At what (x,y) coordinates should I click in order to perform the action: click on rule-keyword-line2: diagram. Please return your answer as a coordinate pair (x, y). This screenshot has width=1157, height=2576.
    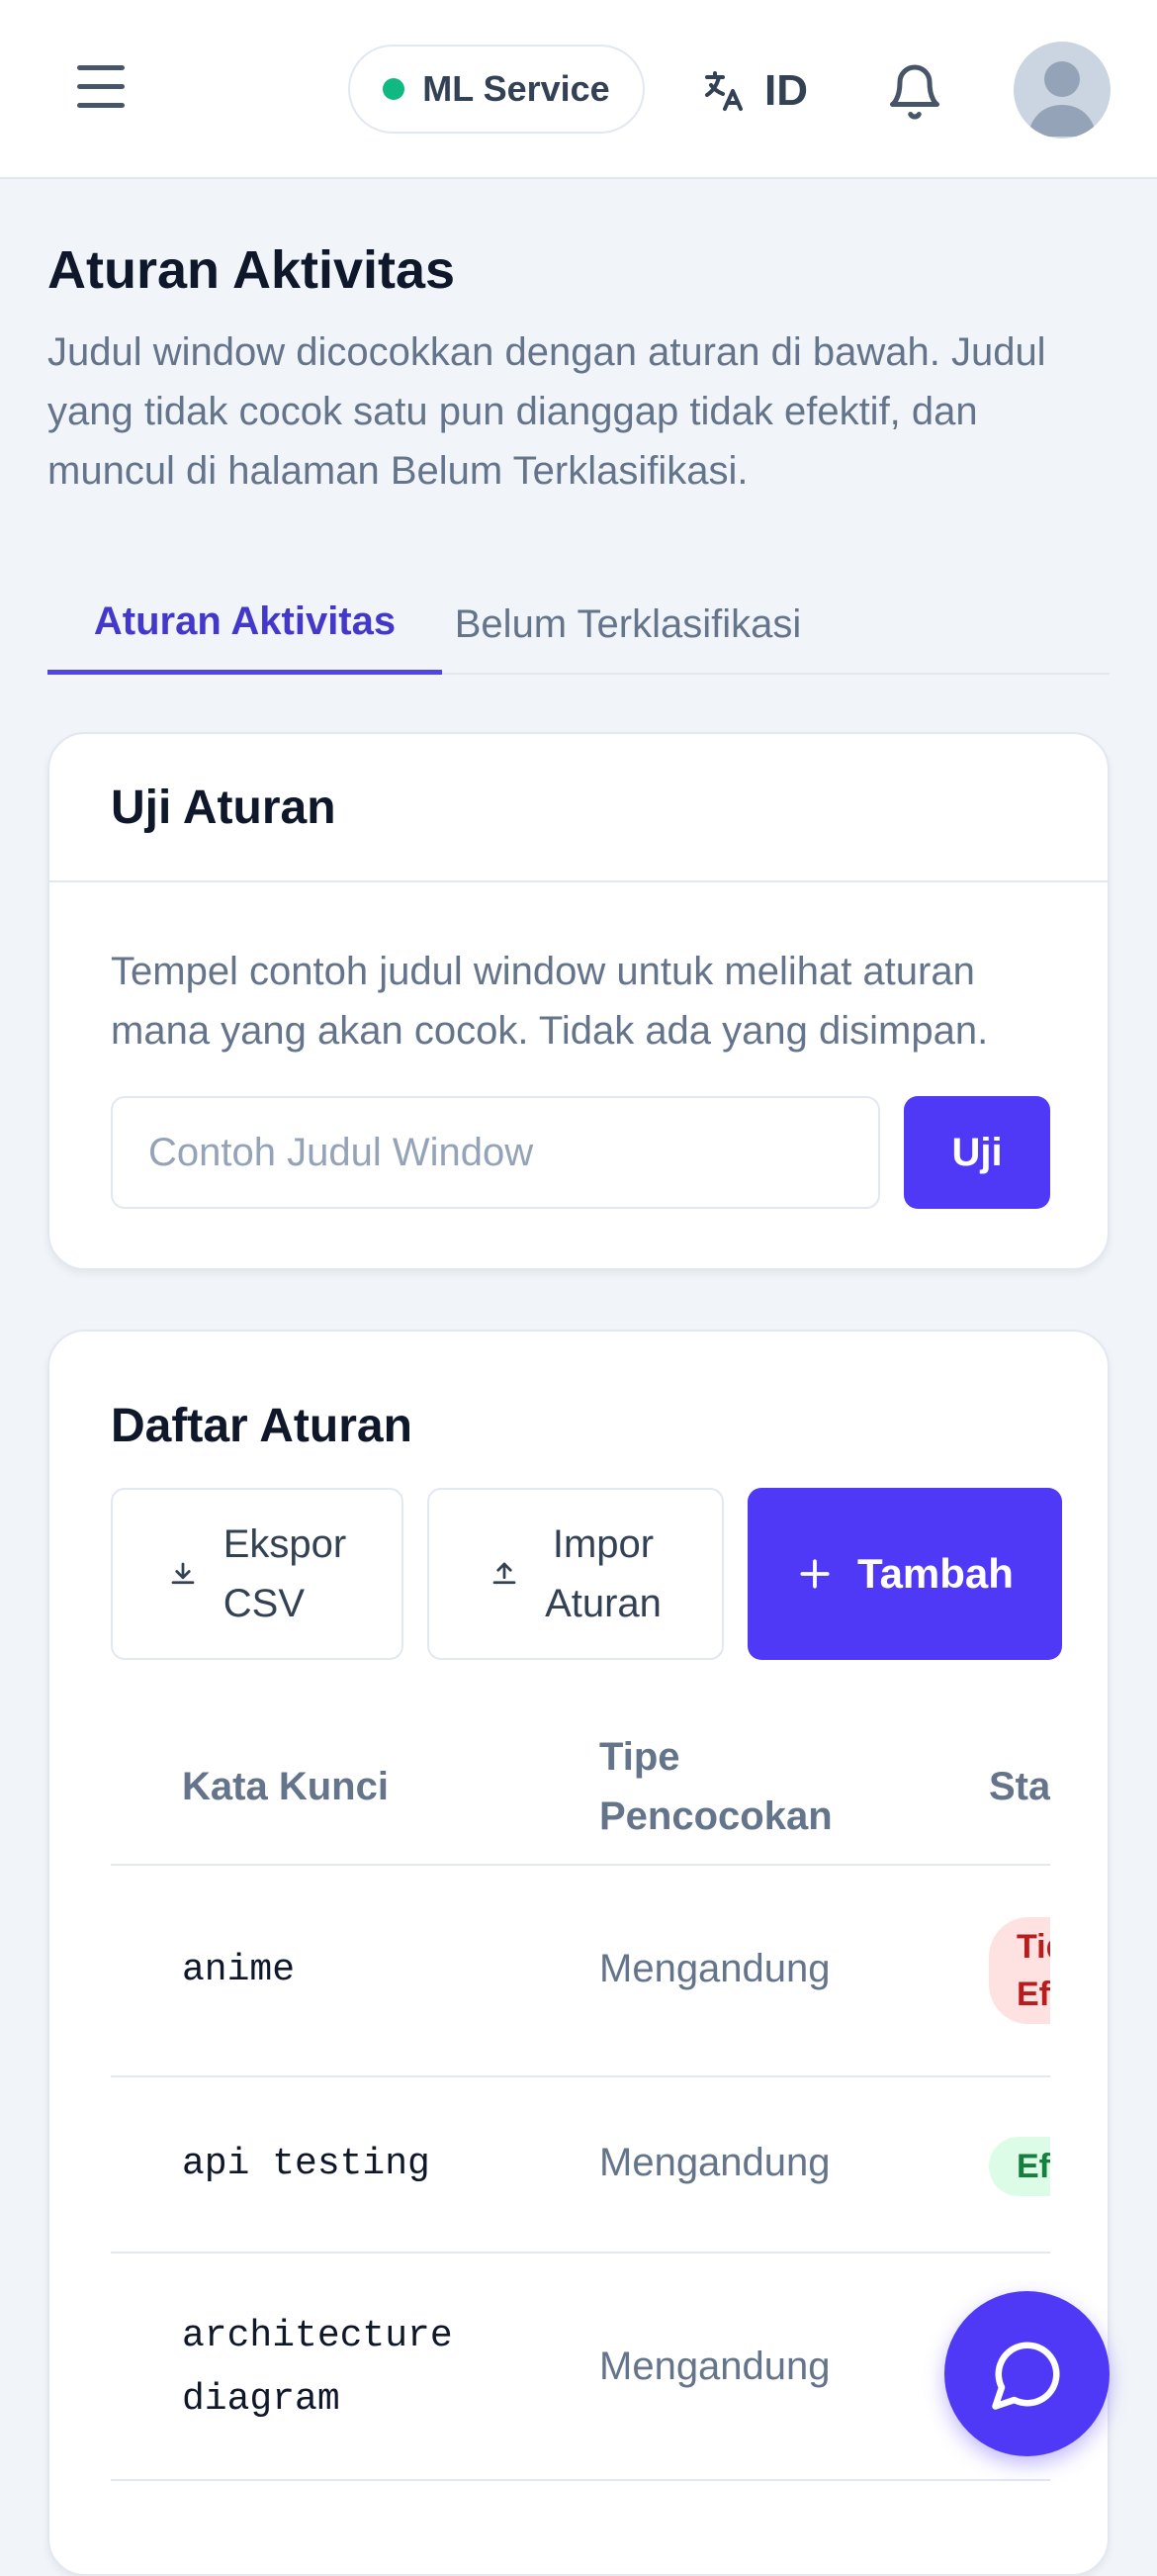
    Looking at the image, I should click on (261, 2399).